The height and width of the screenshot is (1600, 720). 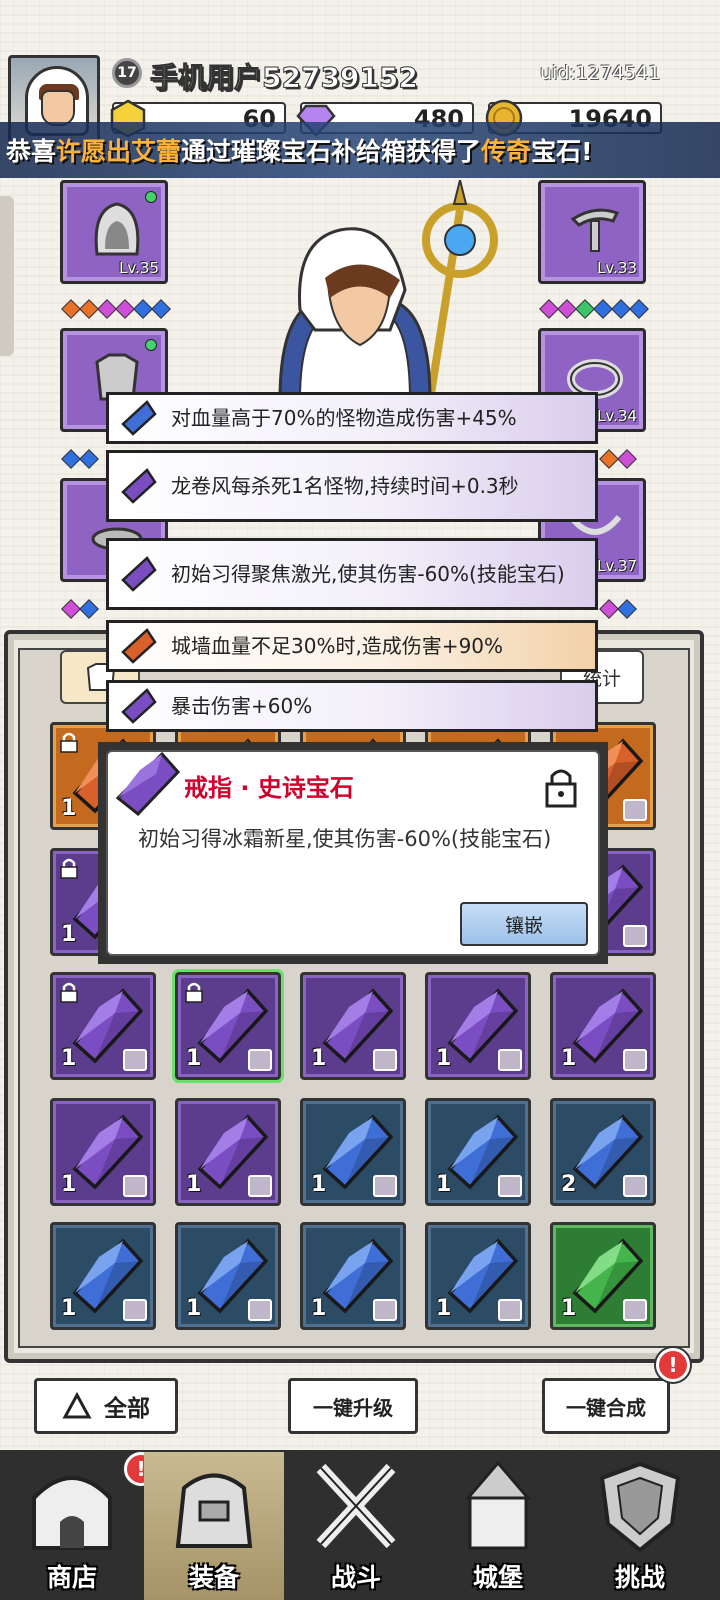 I want to click on hero-character, so click(x=388, y=290).